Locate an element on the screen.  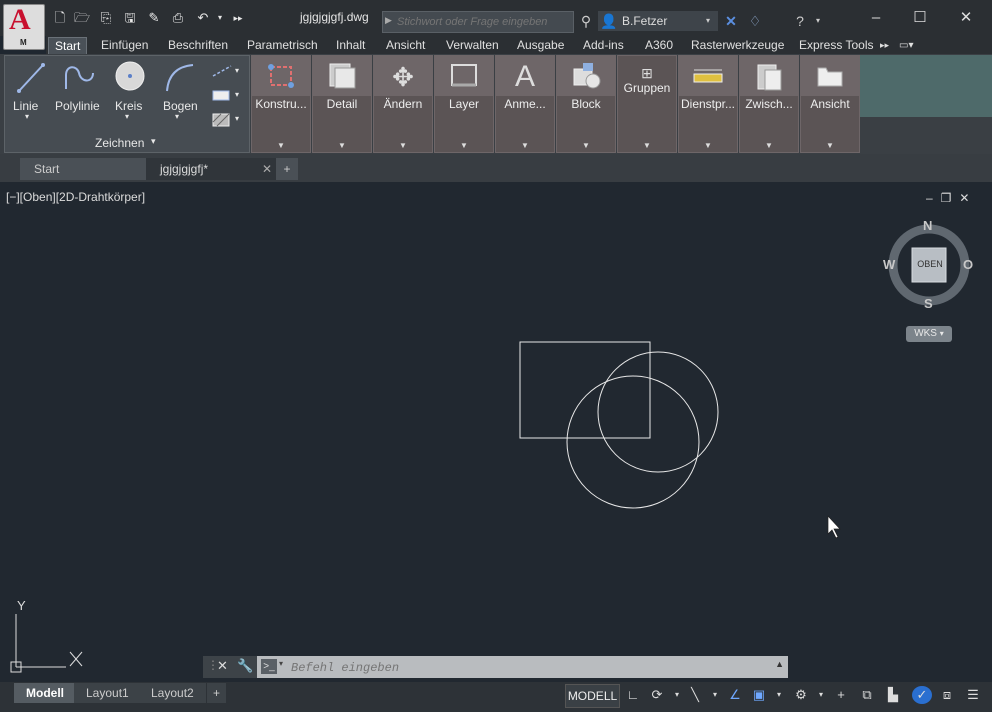
snap-icon: ⟳ is located at coordinates (657, 695).